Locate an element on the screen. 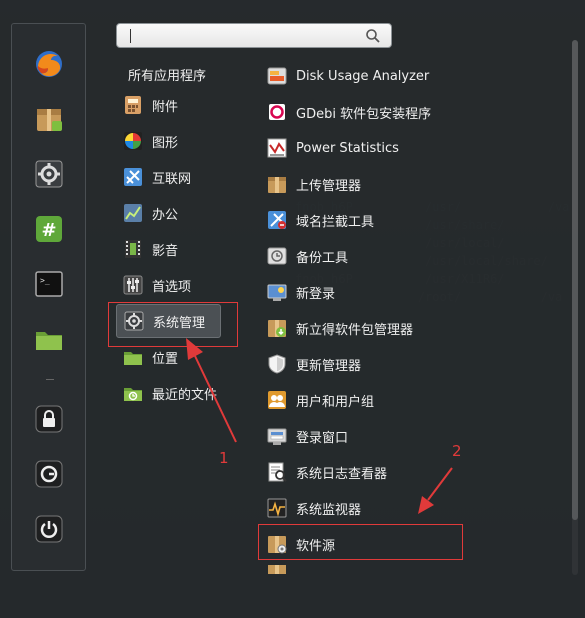 The width and height of the screenshot is (585, 618). annotation-arrows is located at coordinates (319, 426).